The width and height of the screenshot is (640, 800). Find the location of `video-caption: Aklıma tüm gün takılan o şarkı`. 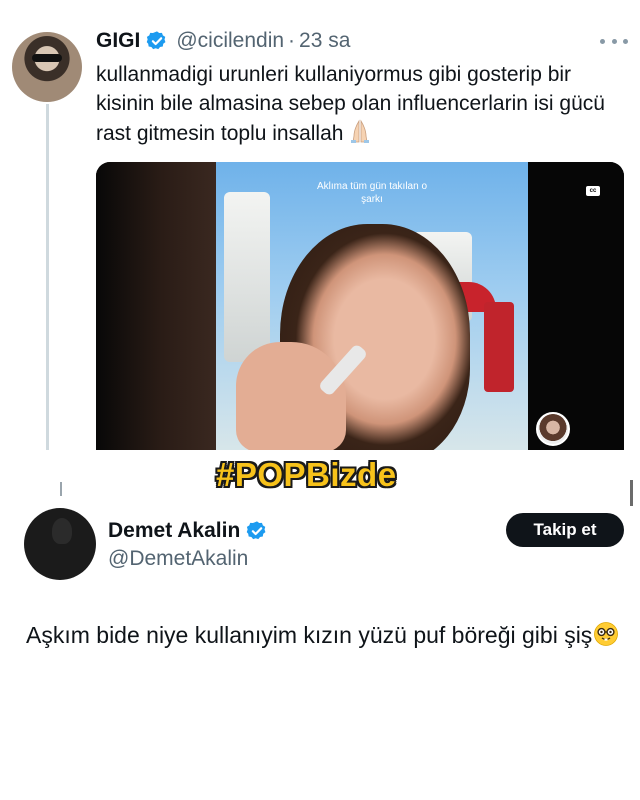

video-caption: Aklıma tüm gün takılan o şarkı is located at coordinates (372, 193).